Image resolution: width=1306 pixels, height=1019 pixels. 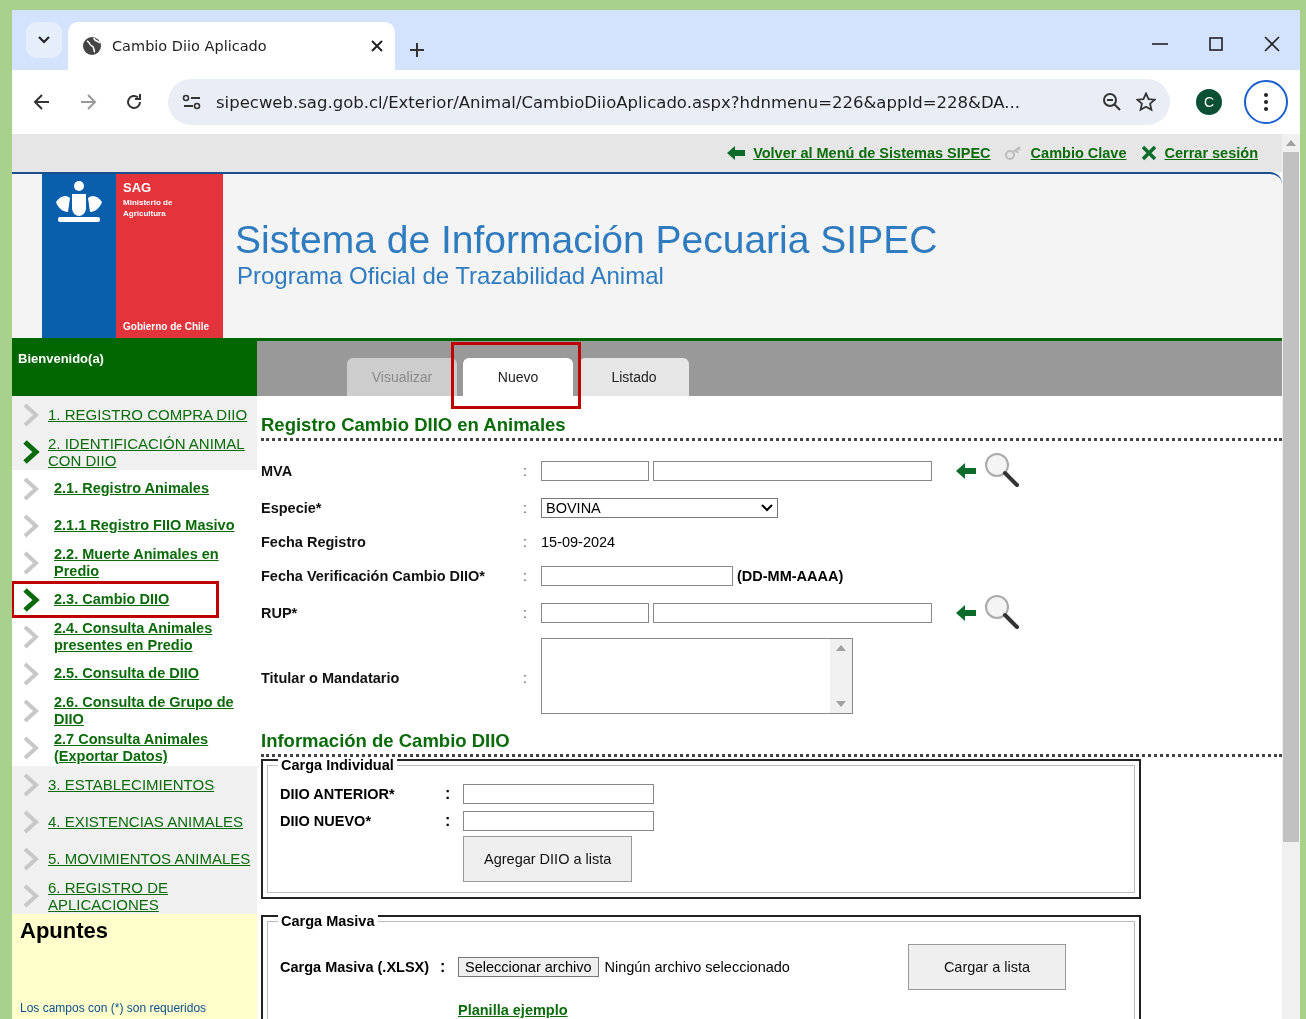 I want to click on close-window-button, so click(x=1272, y=44).